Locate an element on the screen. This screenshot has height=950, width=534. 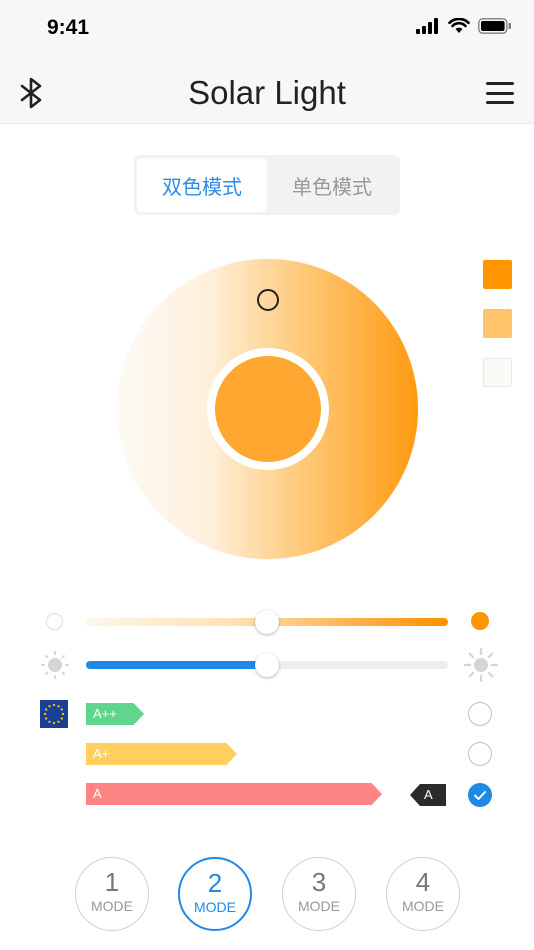
mode-segment-control: 双色模式 单色模式 is located at coordinates (267, 185).